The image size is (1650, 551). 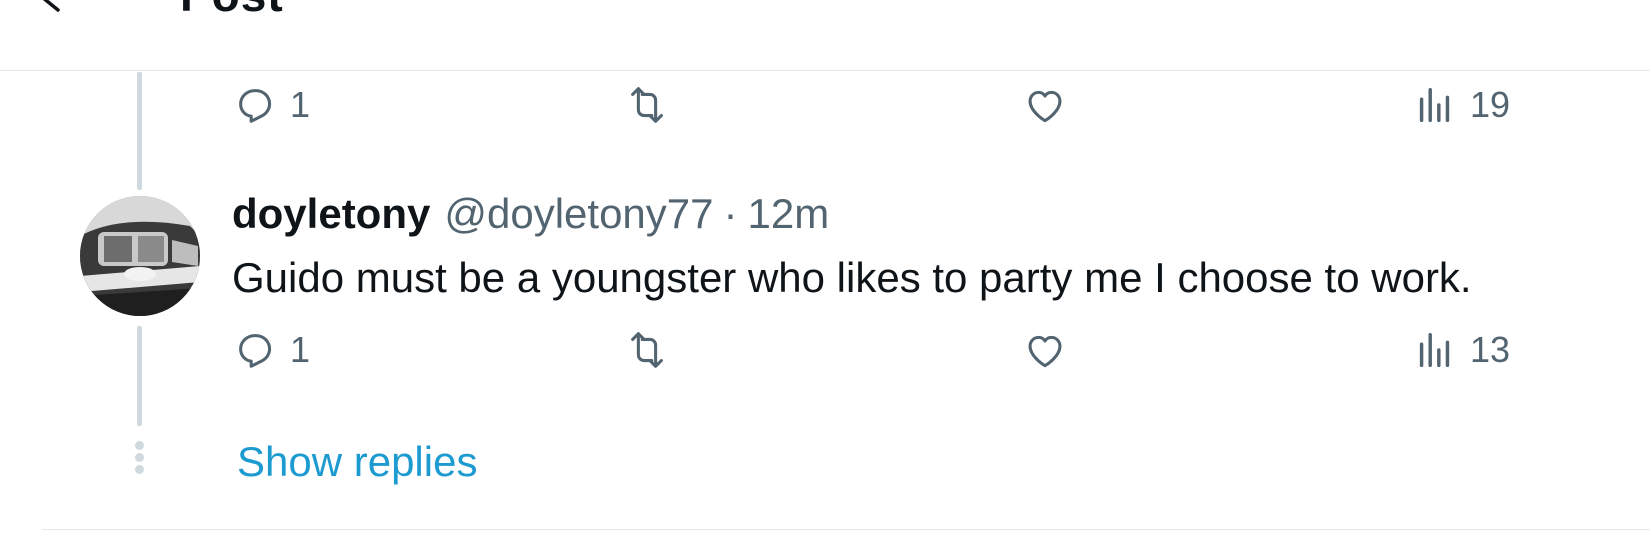 I want to click on page-title: Post, so click(x=232, y=11).